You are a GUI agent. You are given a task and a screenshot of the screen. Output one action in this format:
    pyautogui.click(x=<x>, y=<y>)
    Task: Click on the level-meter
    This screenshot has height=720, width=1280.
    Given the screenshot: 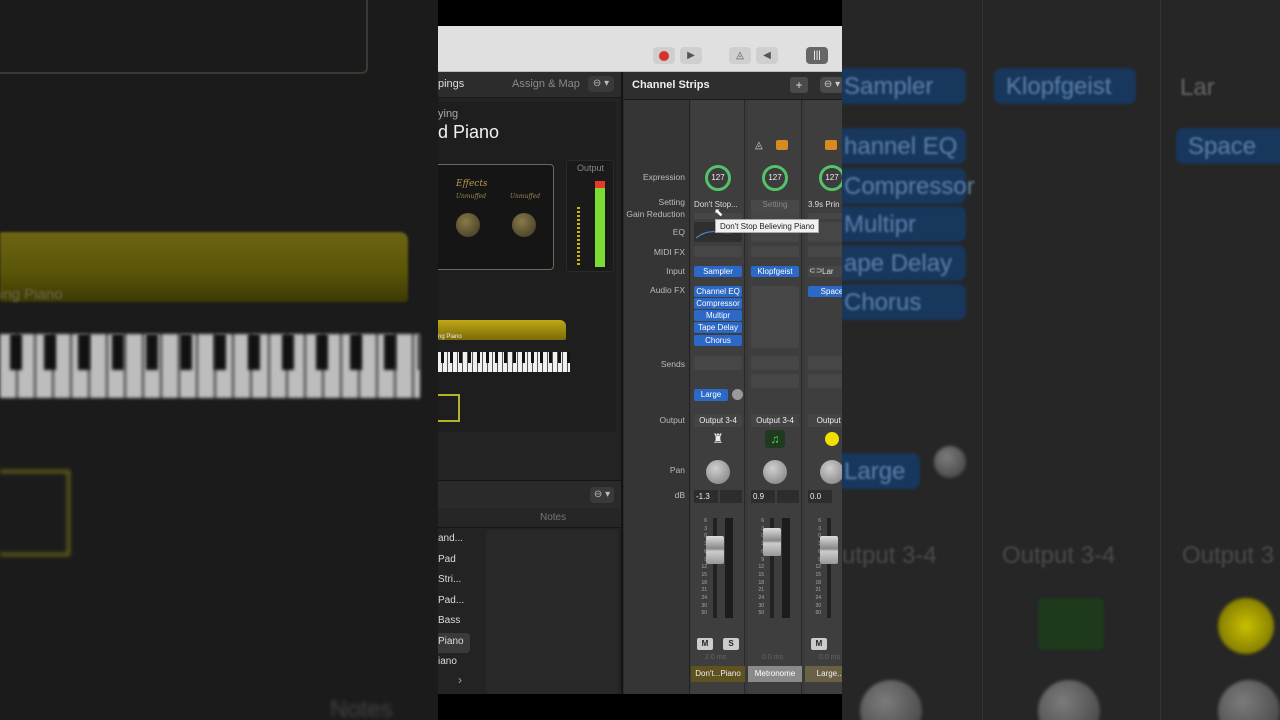 What is the action you would take?
    pyautogui.click(x=729, y=568)
    